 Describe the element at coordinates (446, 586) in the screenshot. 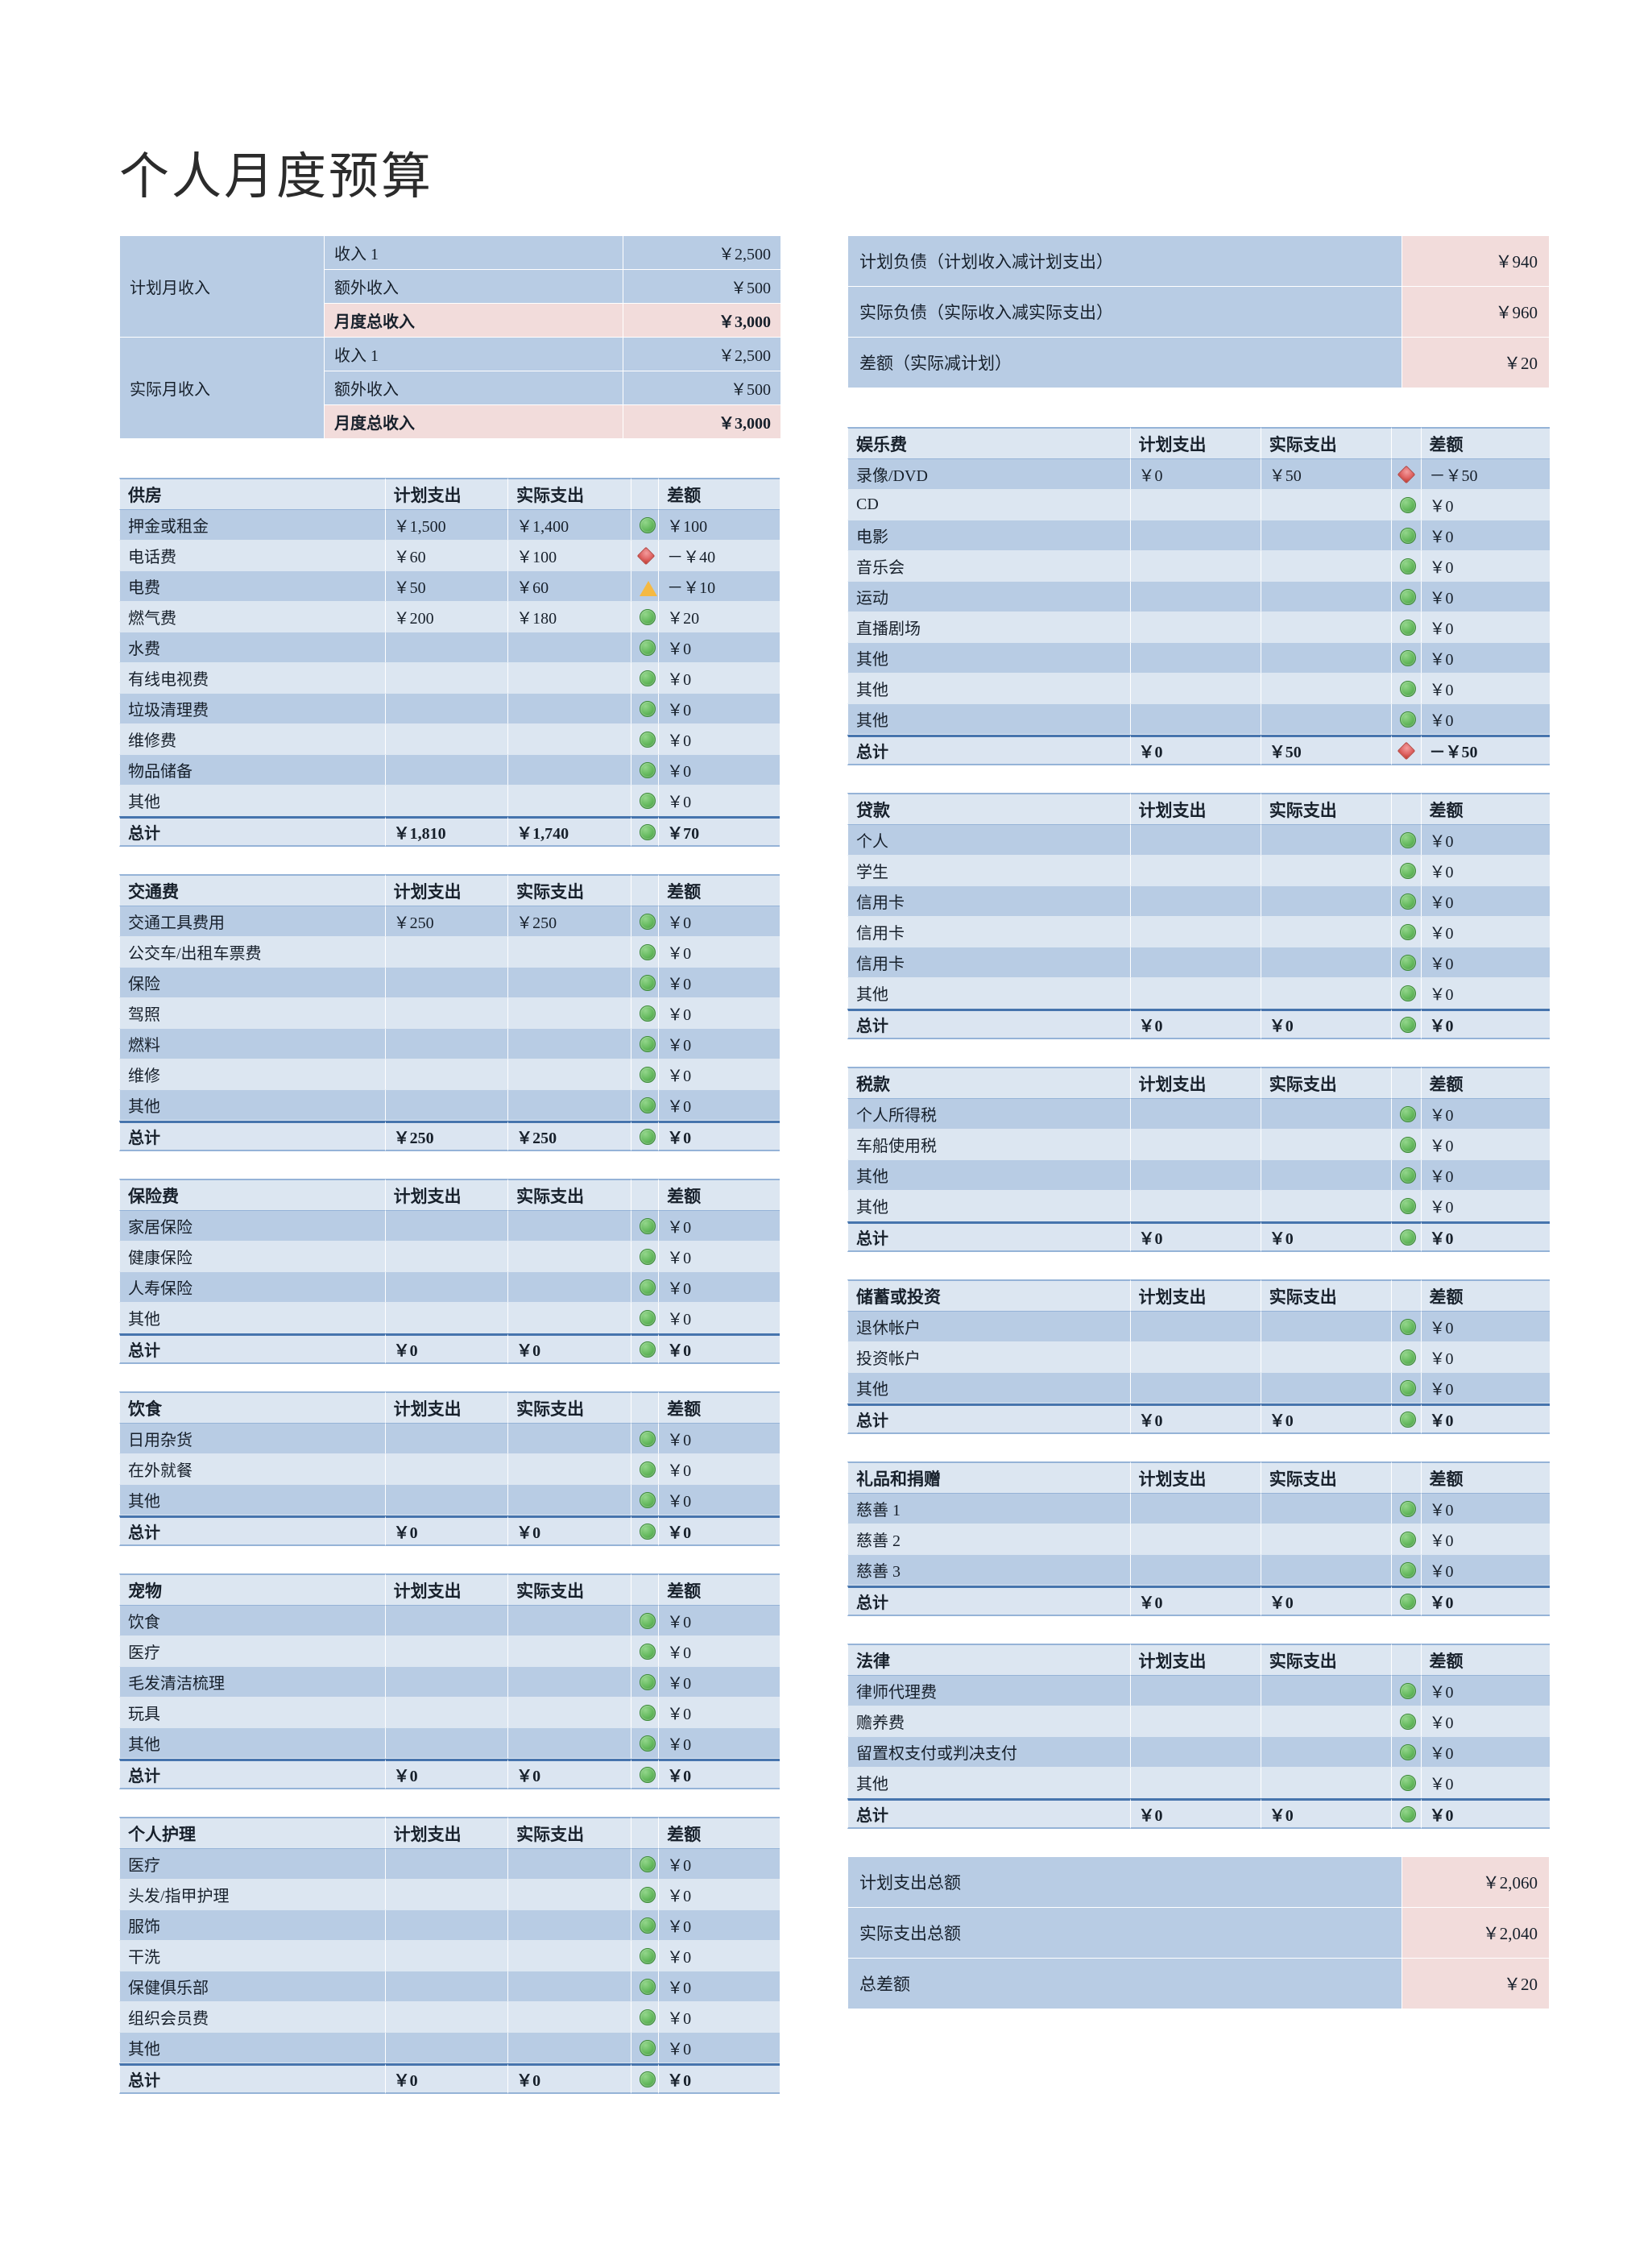

I see `row-planned-amount: ￥50` at that location.